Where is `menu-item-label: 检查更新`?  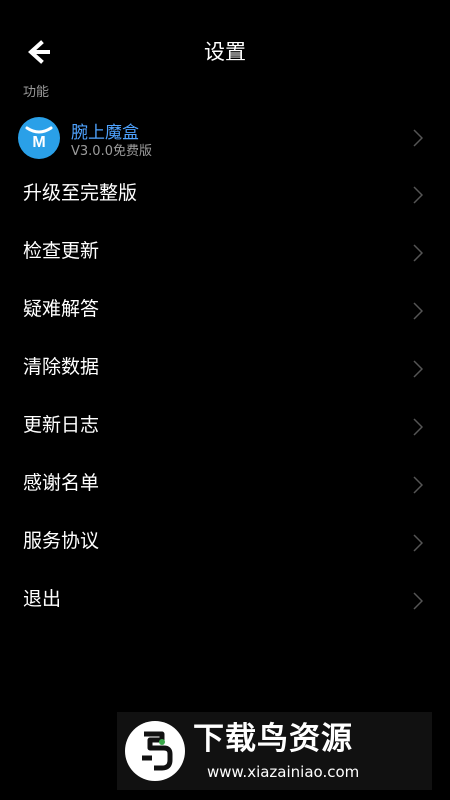
menu-item-label: 检查更新 is located at coordinates (61, 251).